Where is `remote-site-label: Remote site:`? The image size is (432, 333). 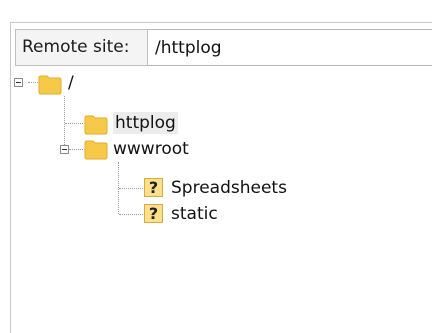 remote-site-label: Remote site: is located at coordinates (81, 47).